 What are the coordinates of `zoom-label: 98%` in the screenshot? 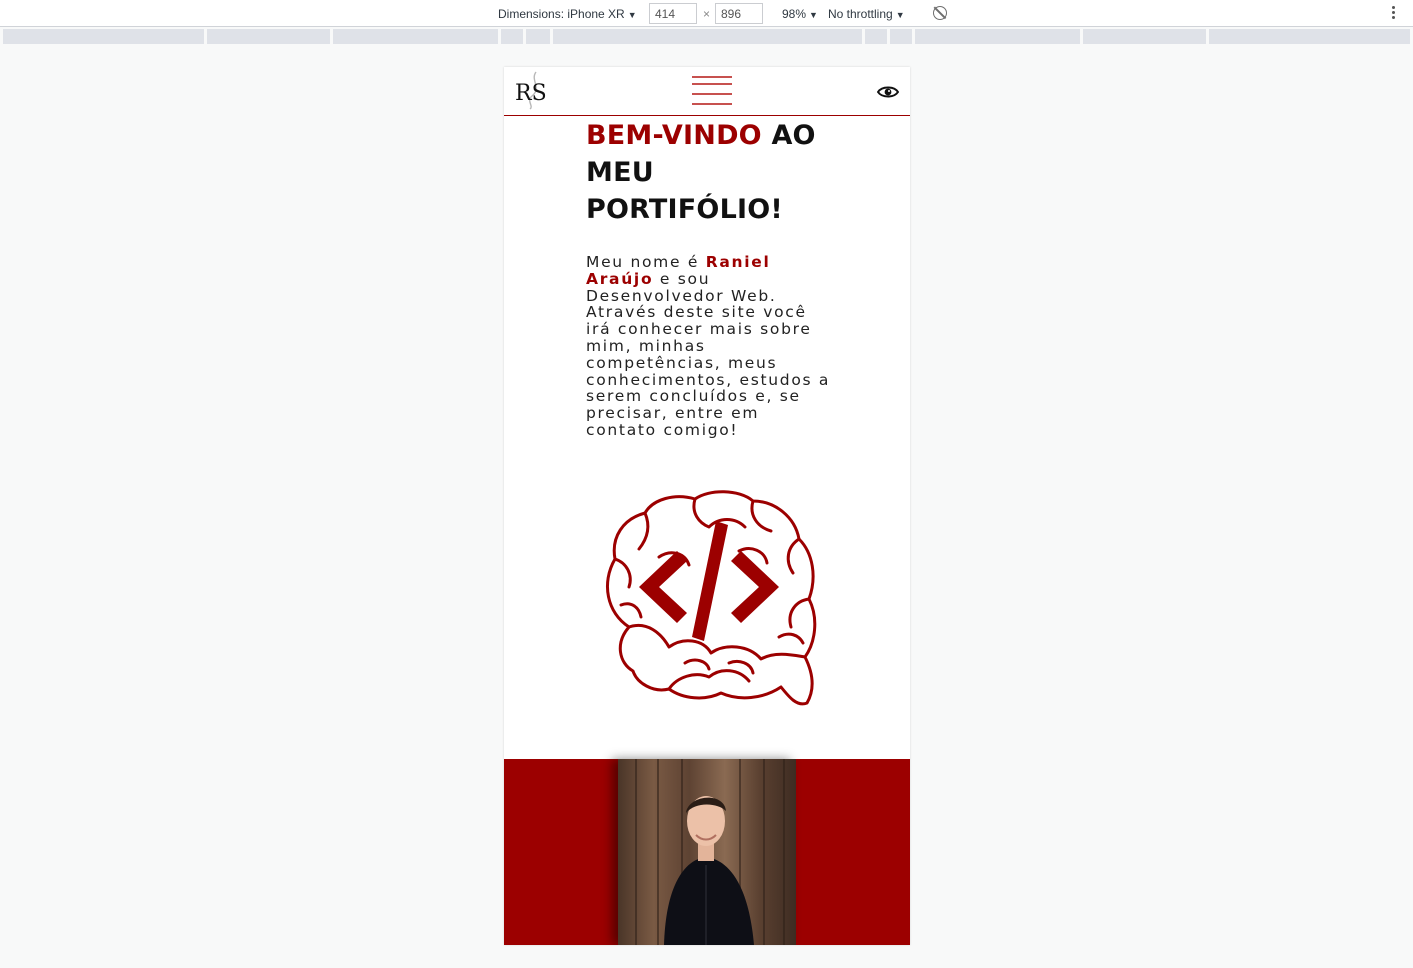 It's located at (794, 14).